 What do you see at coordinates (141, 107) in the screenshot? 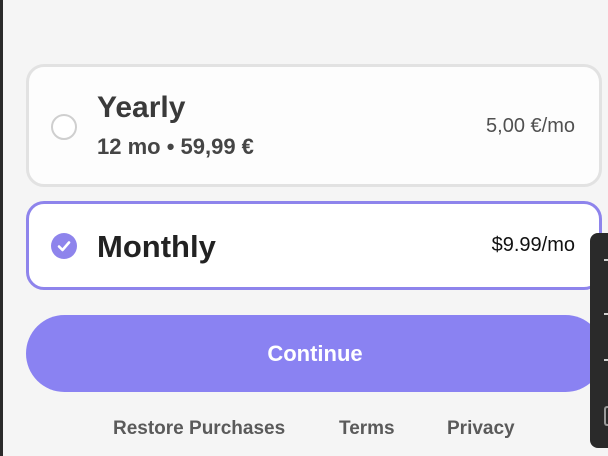
I see `plan-title-yearly: Yearly` at bounding box center [141, 107].